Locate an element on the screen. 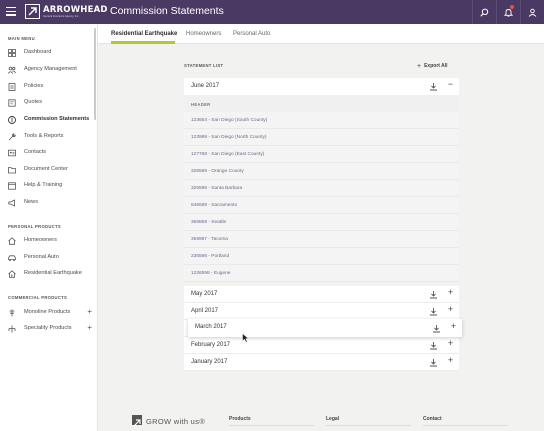 Image resolution: width=544 pixels, height=431 pixels. sidebar-item-agency-management: Agency Management is located at coordinates (48, 70).